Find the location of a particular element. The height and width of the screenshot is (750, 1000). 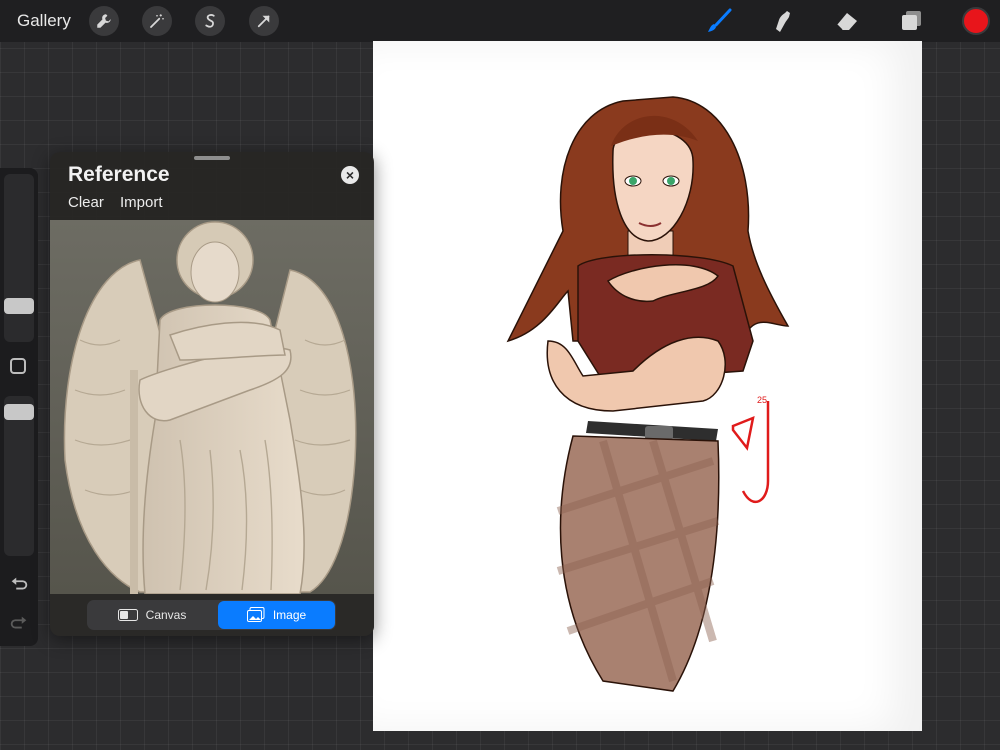

eraser-tool is located at coordinates (847, 21).